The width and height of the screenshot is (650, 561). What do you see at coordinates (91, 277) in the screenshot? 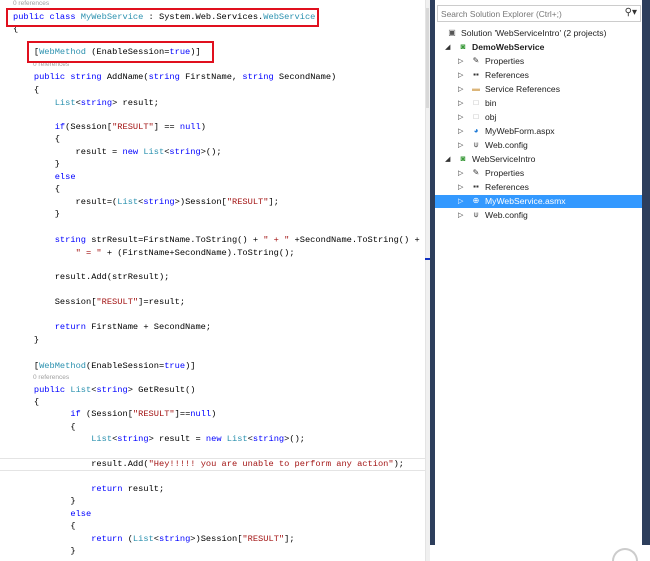
I see `code-token: result.Add(strResult);` at bounding box center [91, 277].